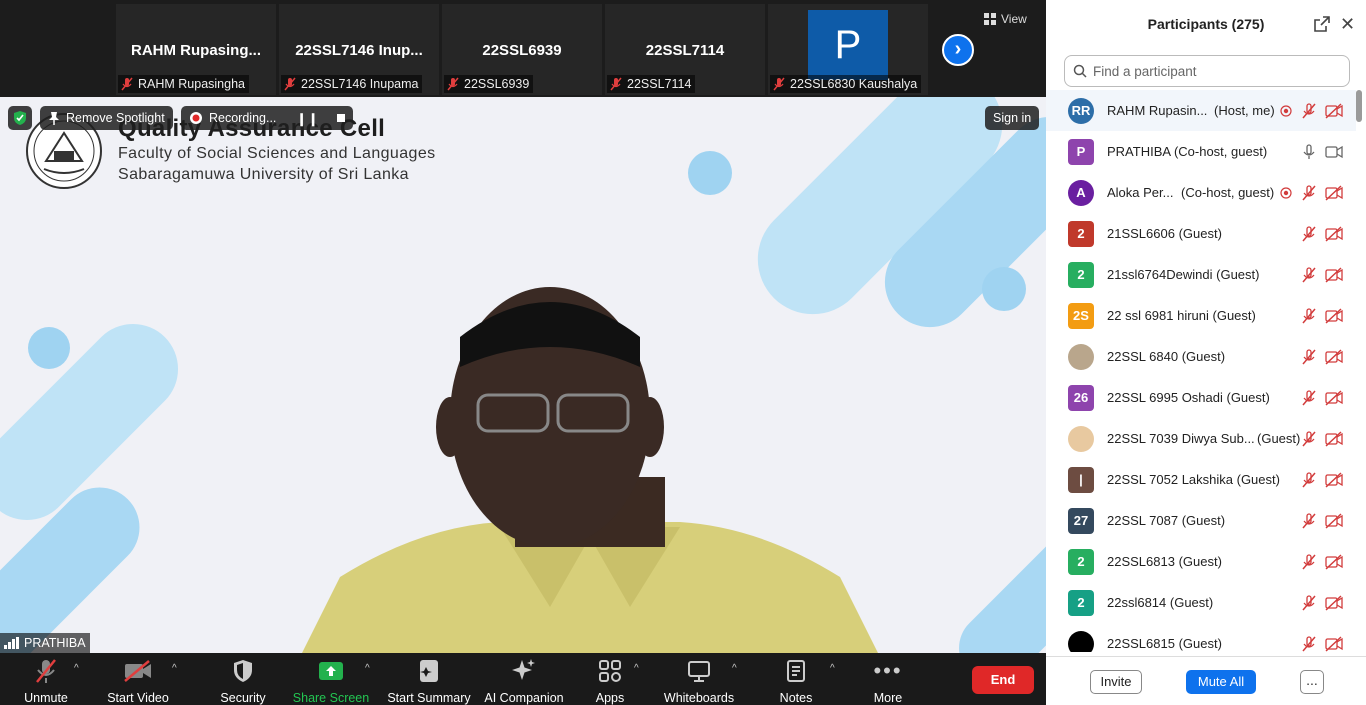  What do you see at coordinates (1322, 24) in the screenshot?
I see `pop-out-icon` at bounding box center [1322, 24].